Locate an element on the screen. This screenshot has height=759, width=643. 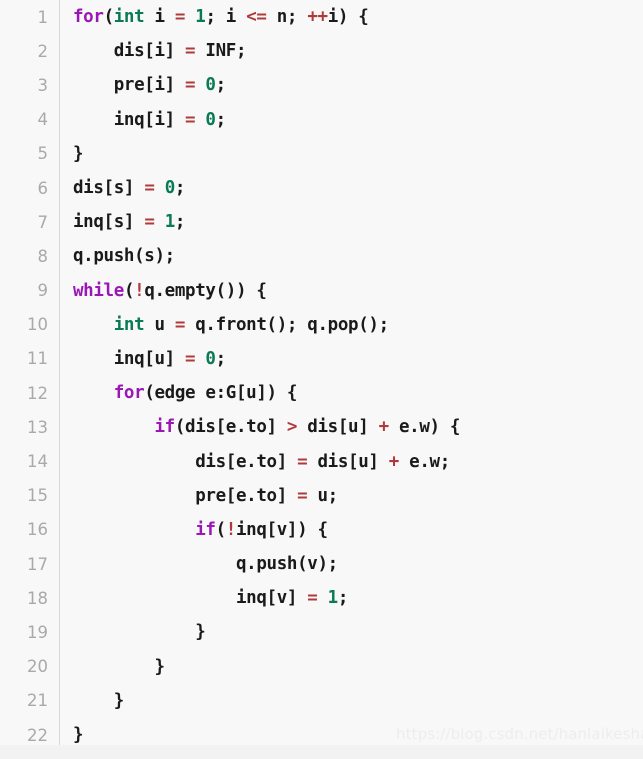
code-line-content: if(!inq[v]) { is located at coordinates (351, 530).